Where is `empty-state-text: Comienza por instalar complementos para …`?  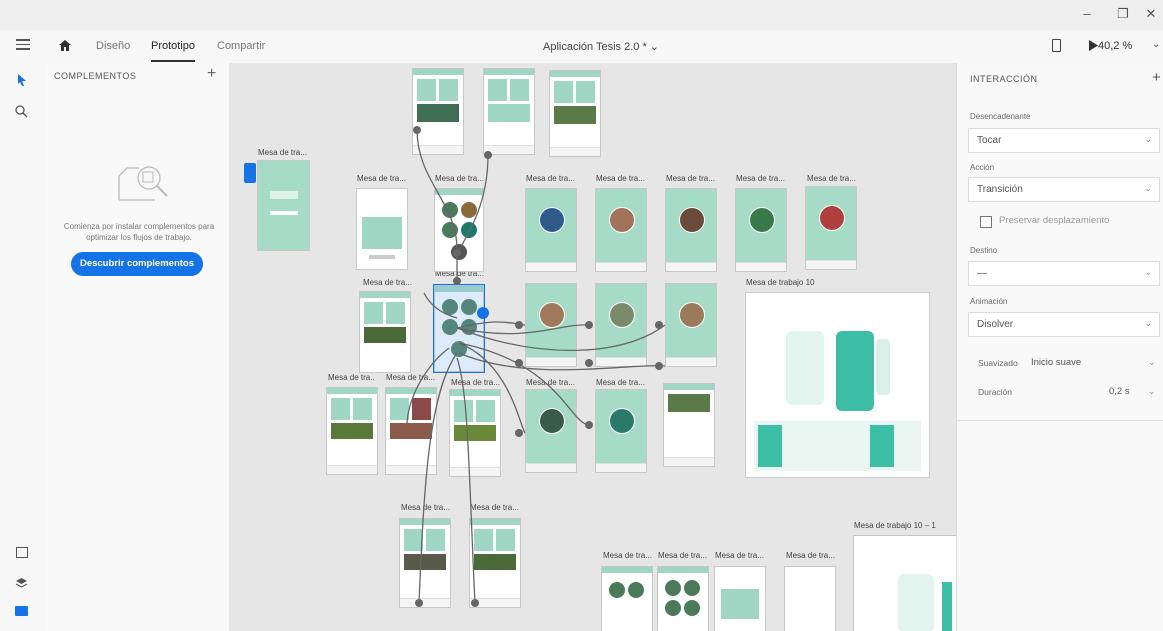 empty-state-text: Comienza por instalar complementos para … is located at coordinates (139, 232).